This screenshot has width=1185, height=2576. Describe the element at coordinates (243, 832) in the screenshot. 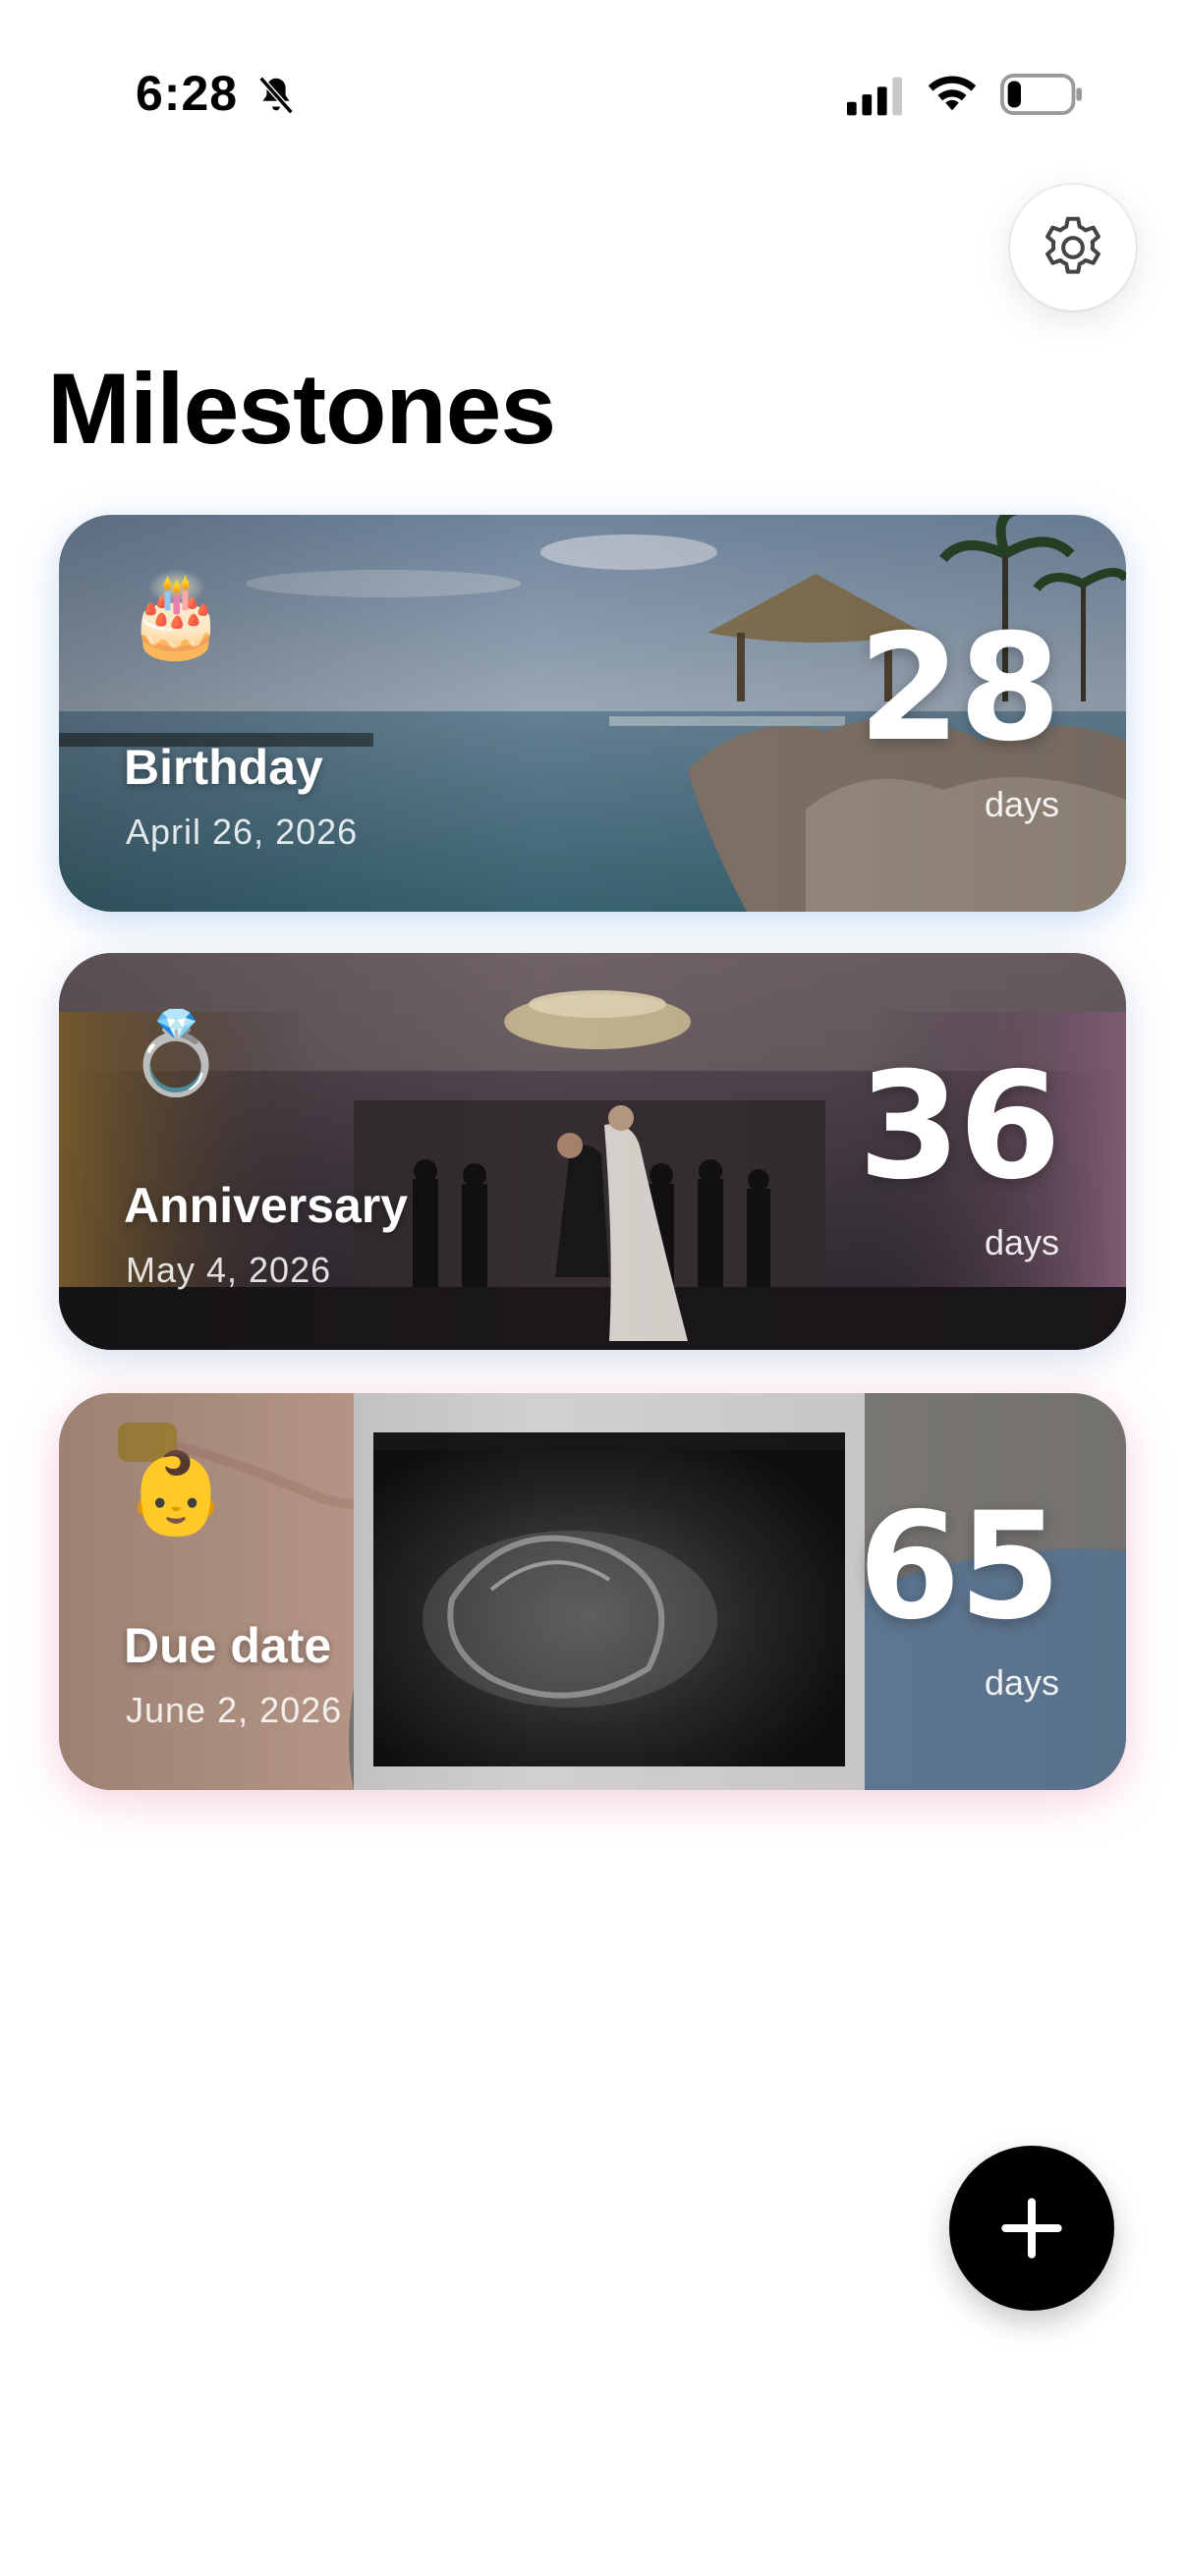

I see `card-date: April 26, 2026` at that location.